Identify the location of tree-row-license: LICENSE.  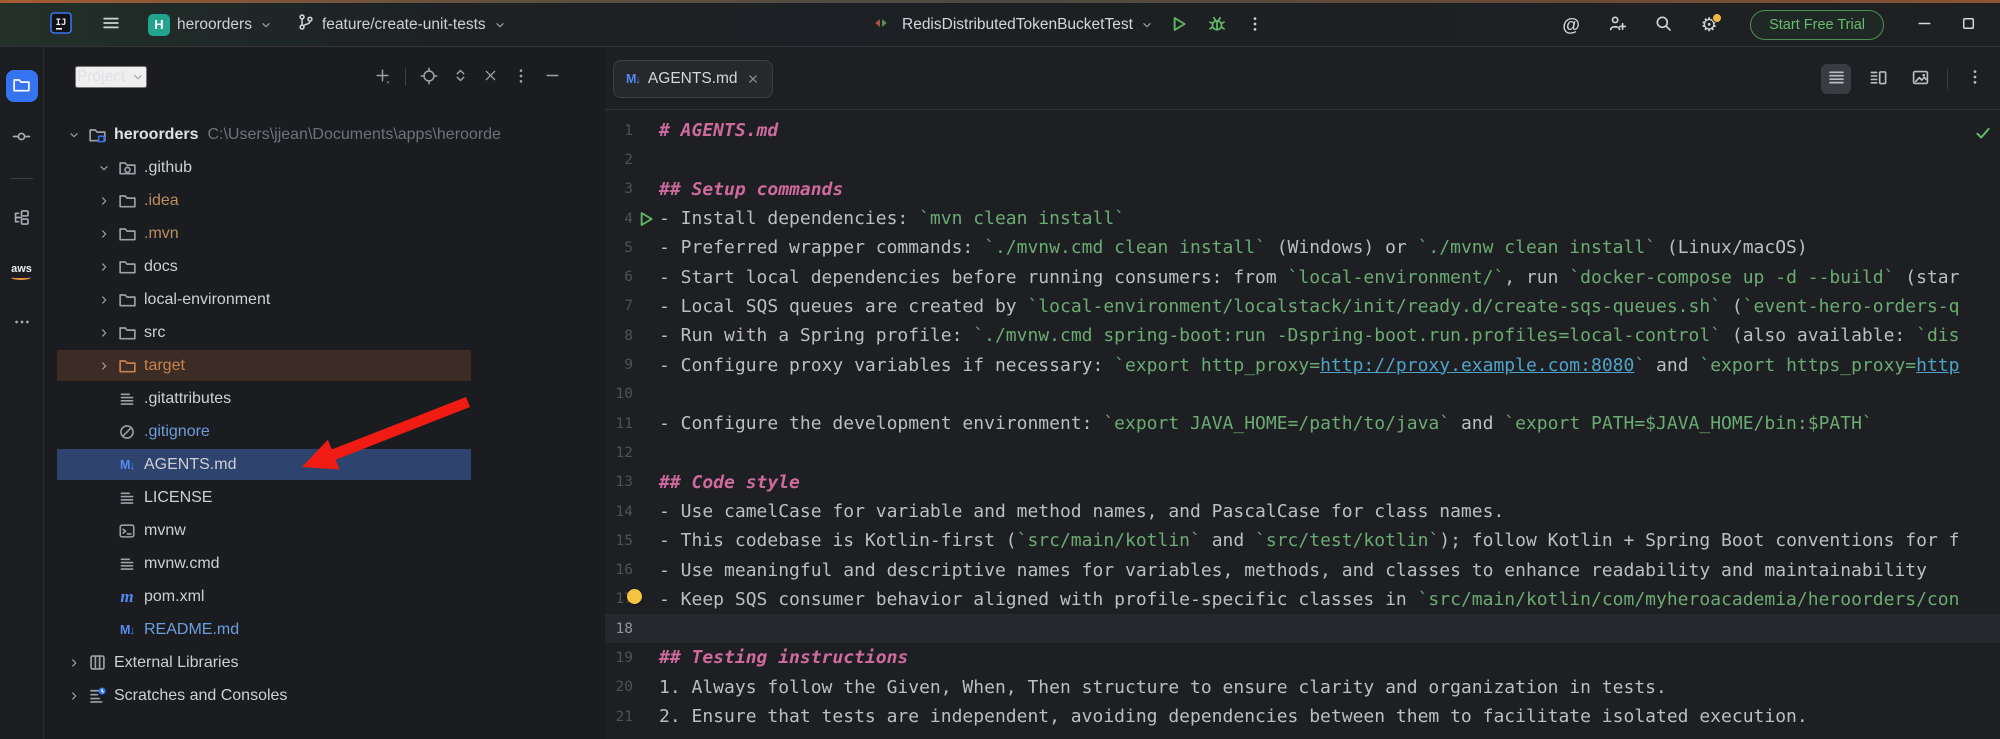
(325, 497).